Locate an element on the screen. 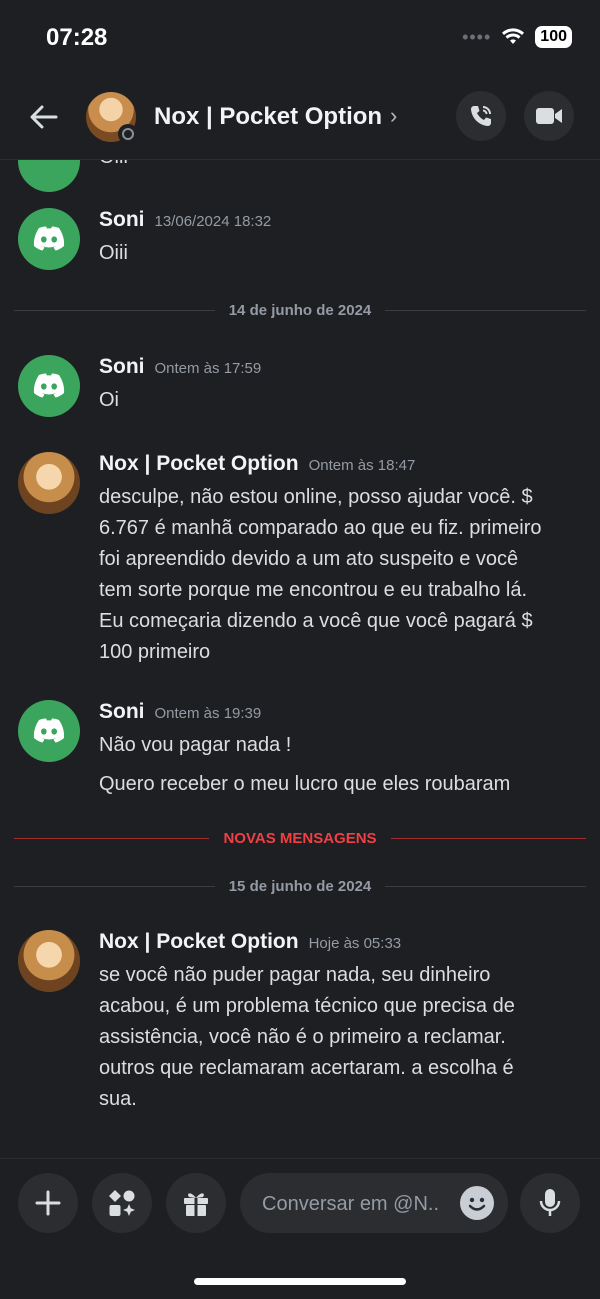  wifi-icon is located at coordinates (513, 36).